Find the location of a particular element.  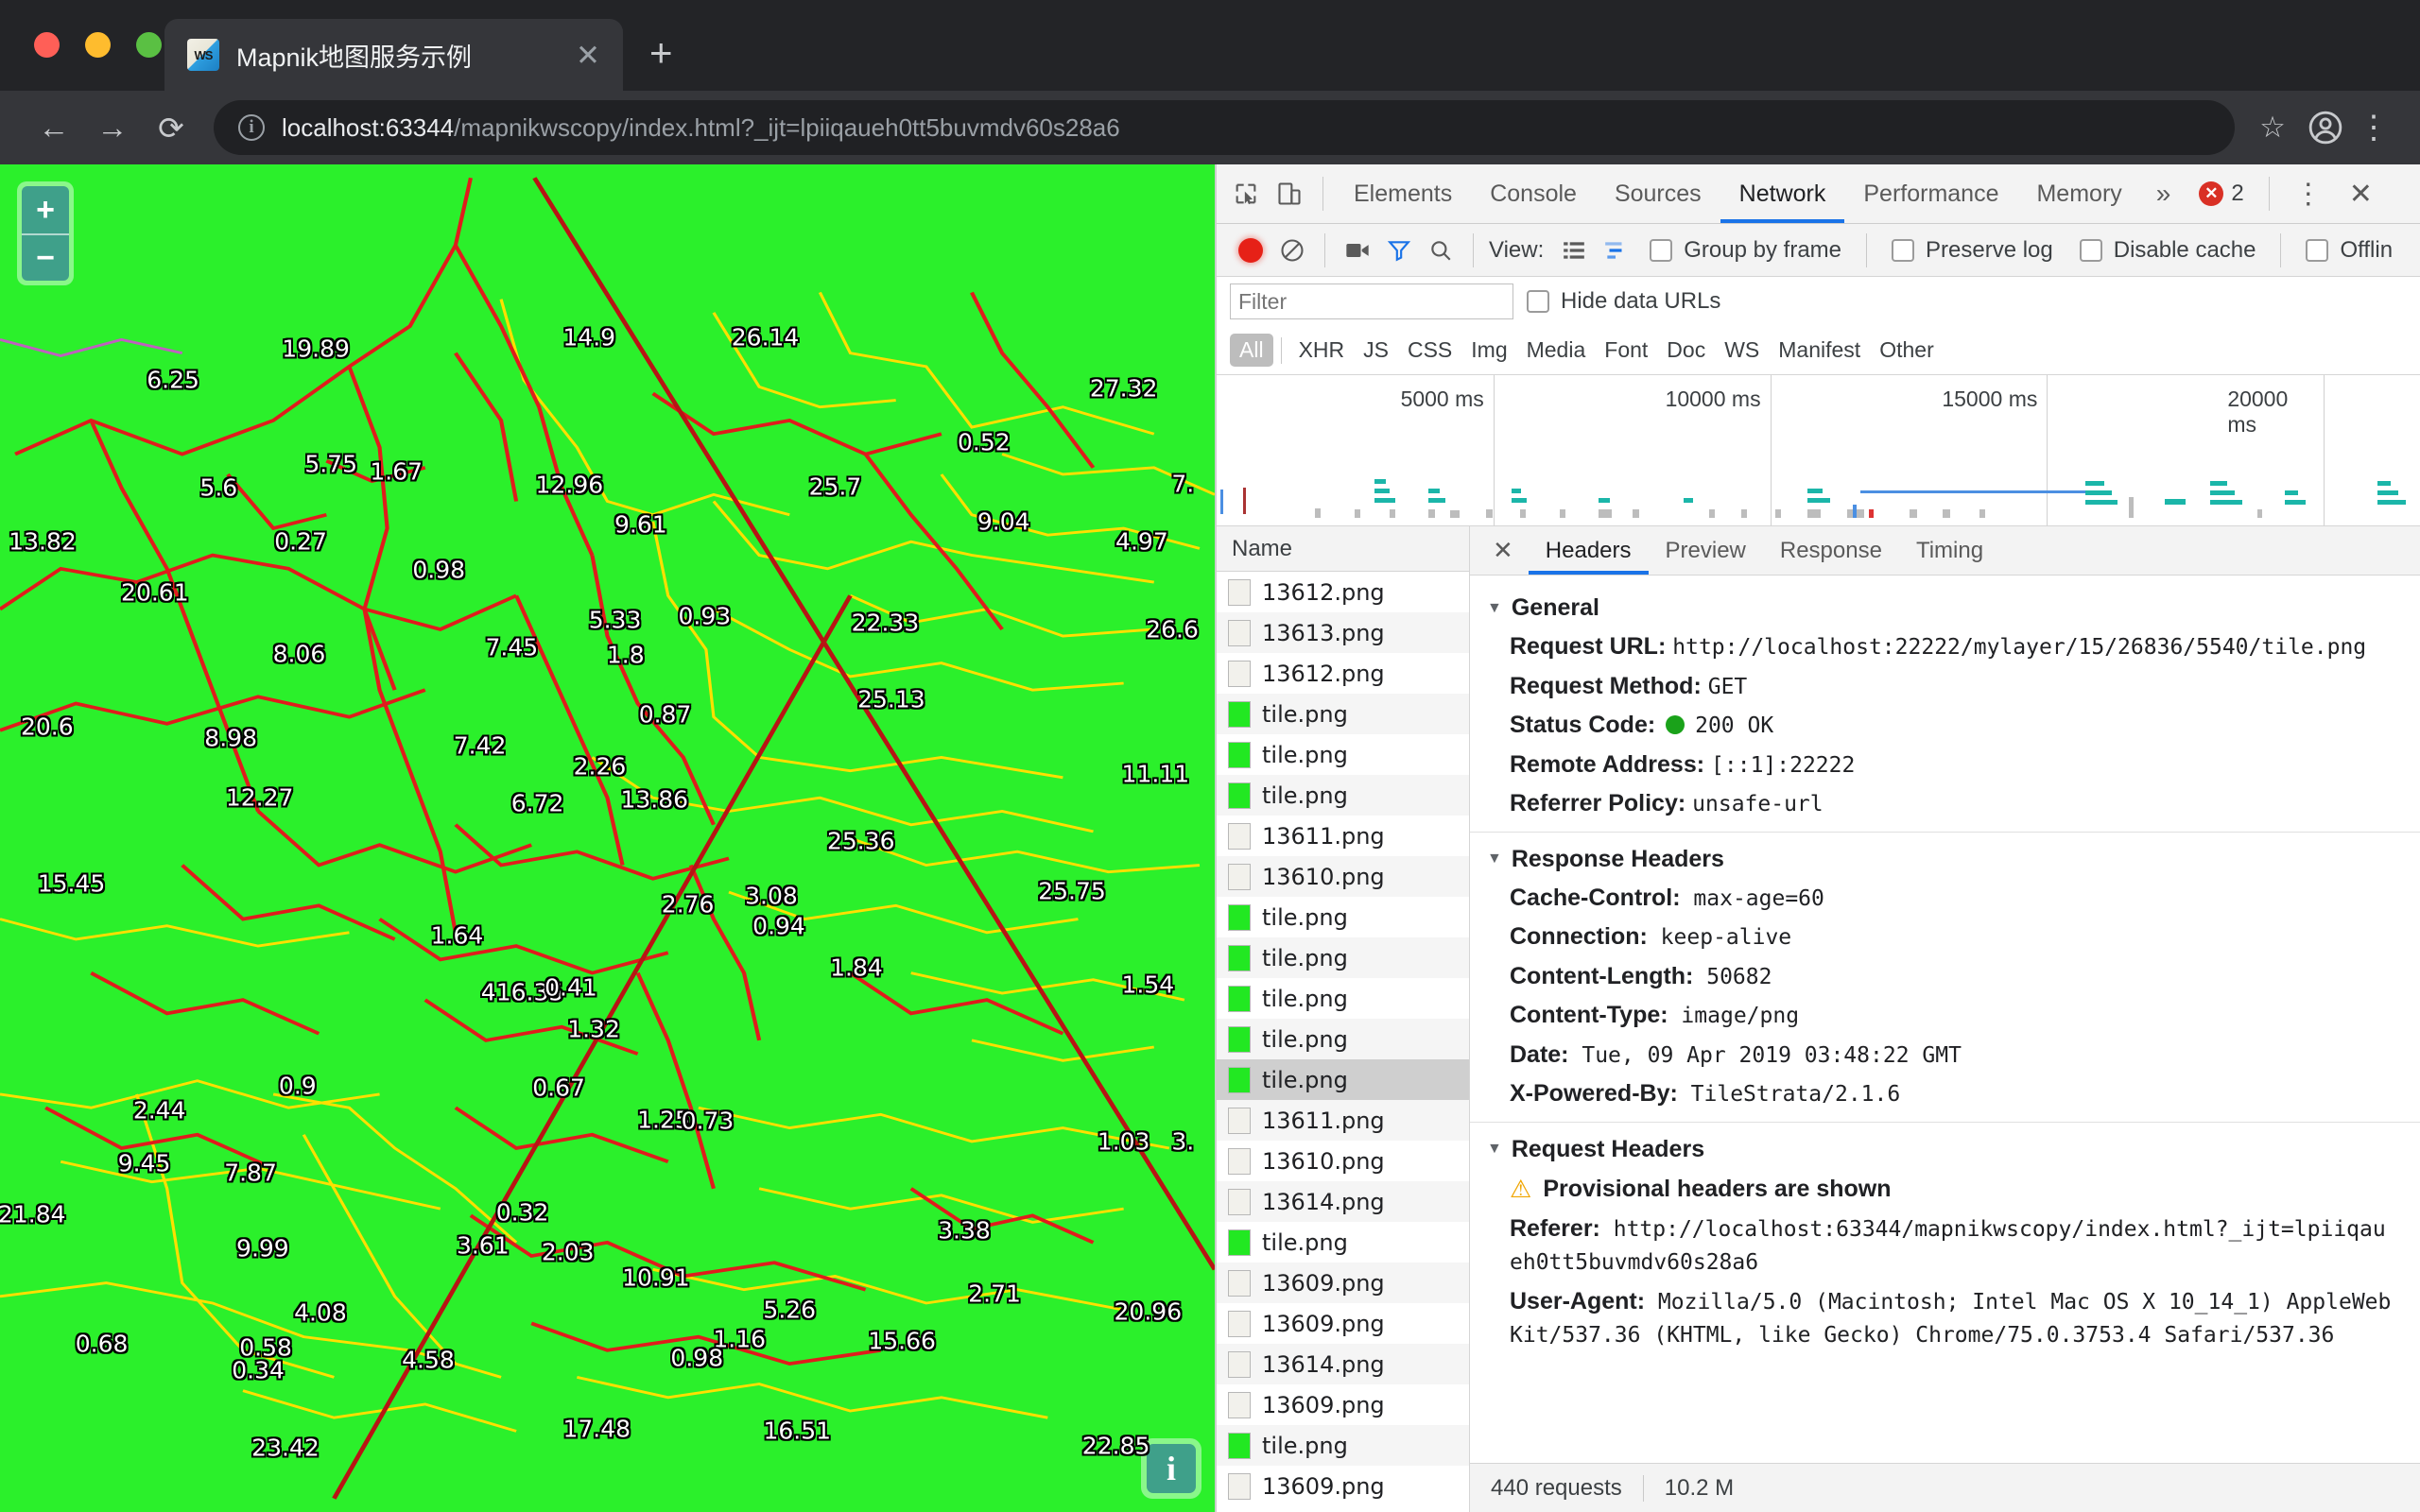

response-header-value: 50682 is located at coordinates (1732, 976).